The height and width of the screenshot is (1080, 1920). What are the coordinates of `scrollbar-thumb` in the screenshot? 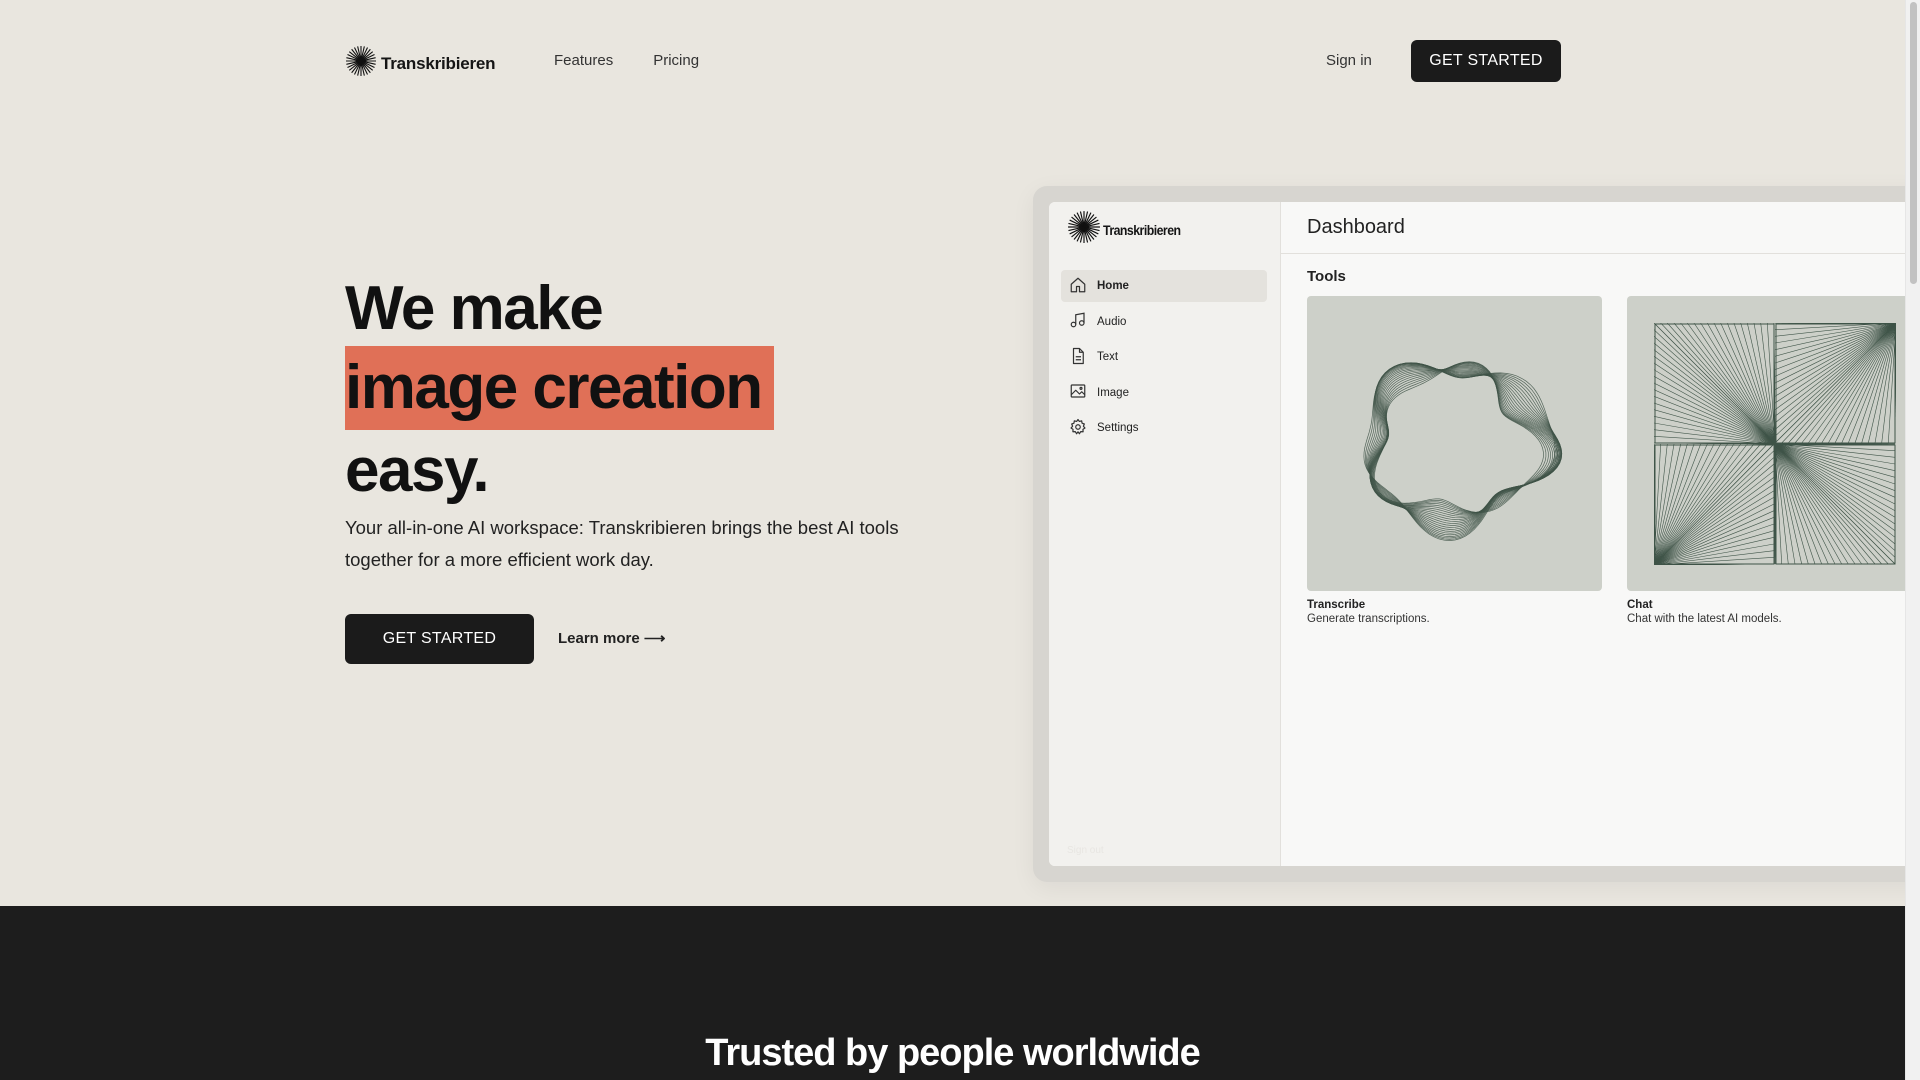 It's located at (1913, 143).